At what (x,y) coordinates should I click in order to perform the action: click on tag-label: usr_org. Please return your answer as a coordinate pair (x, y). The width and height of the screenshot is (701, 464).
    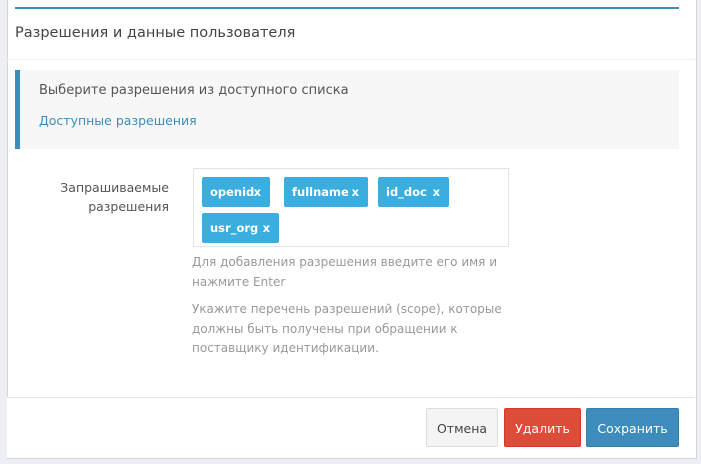
    Looking at the image, I should click on (234, 228).